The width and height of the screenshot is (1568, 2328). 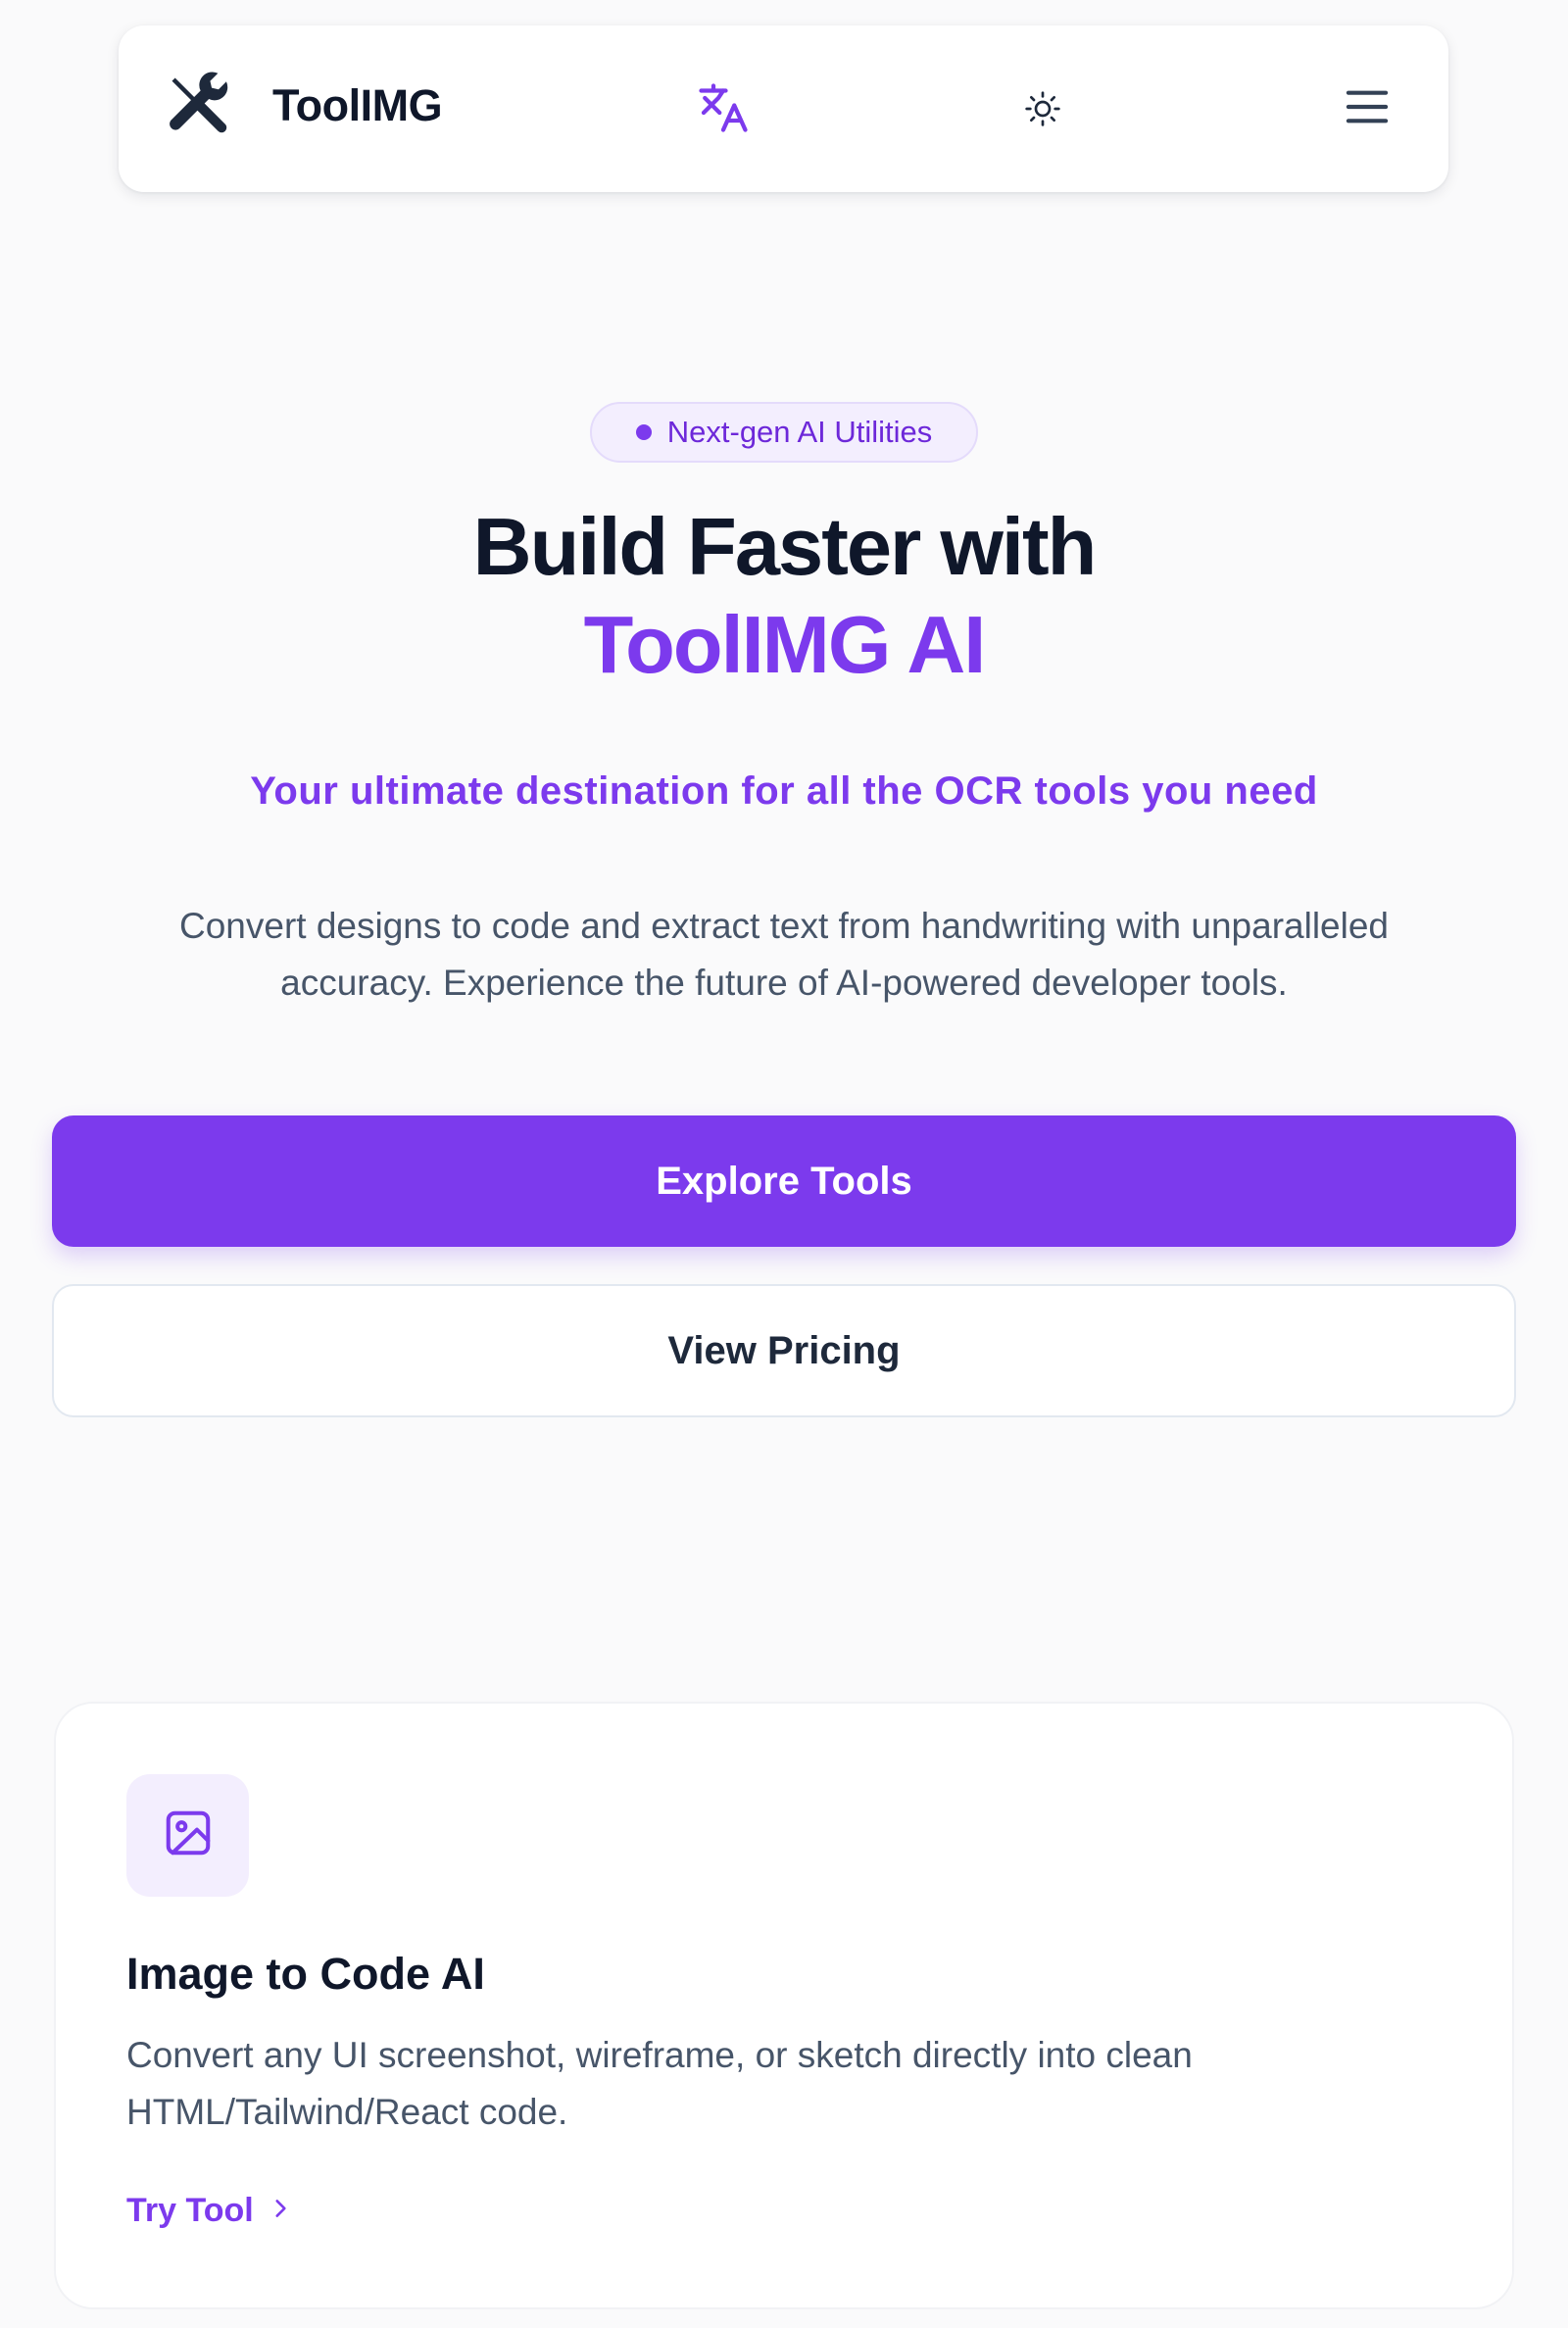 What do you see at coordinates (799, 432) in the screenshot?
I see `badge-label: Next-gen AI Utilities` at bounding box center [799, 432].